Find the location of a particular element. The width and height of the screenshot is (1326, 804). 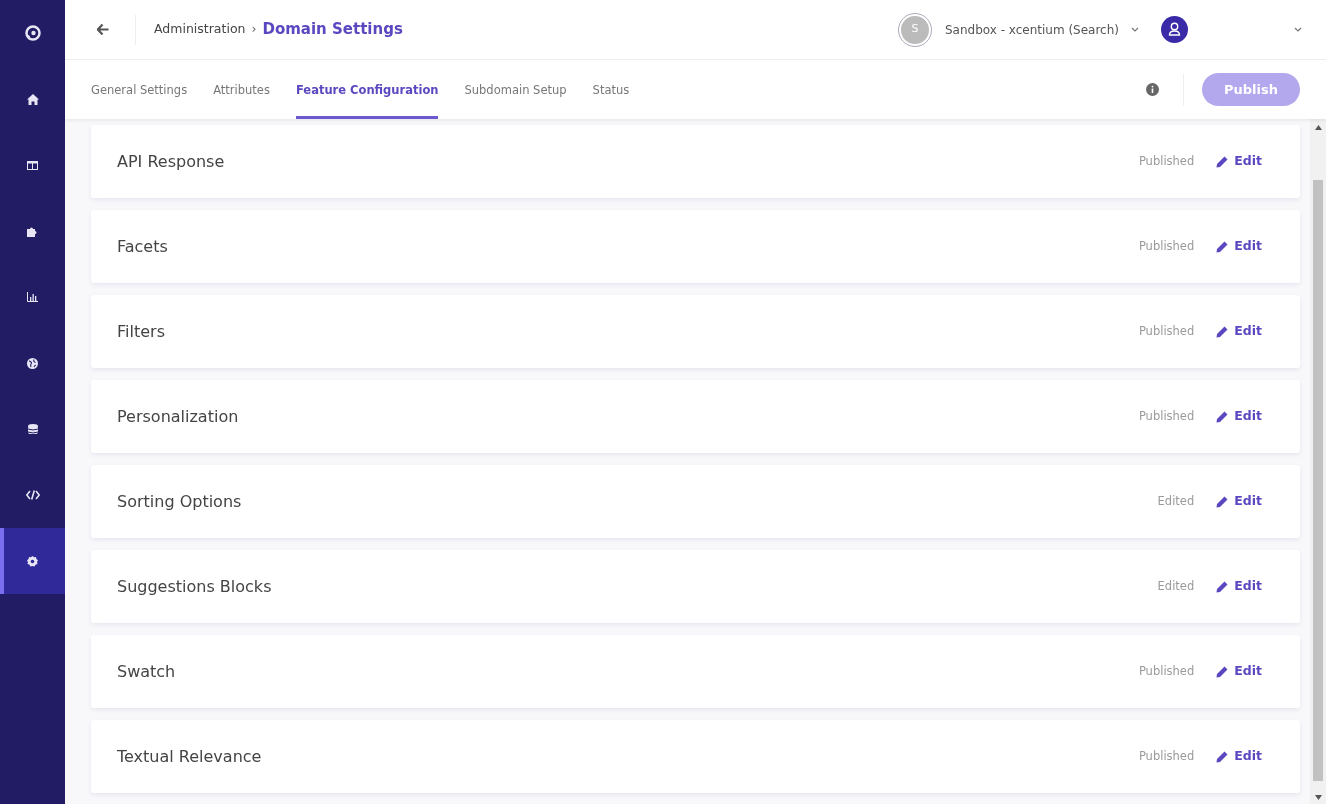

scroll-down-icon is located at coordinates (1318, 797).